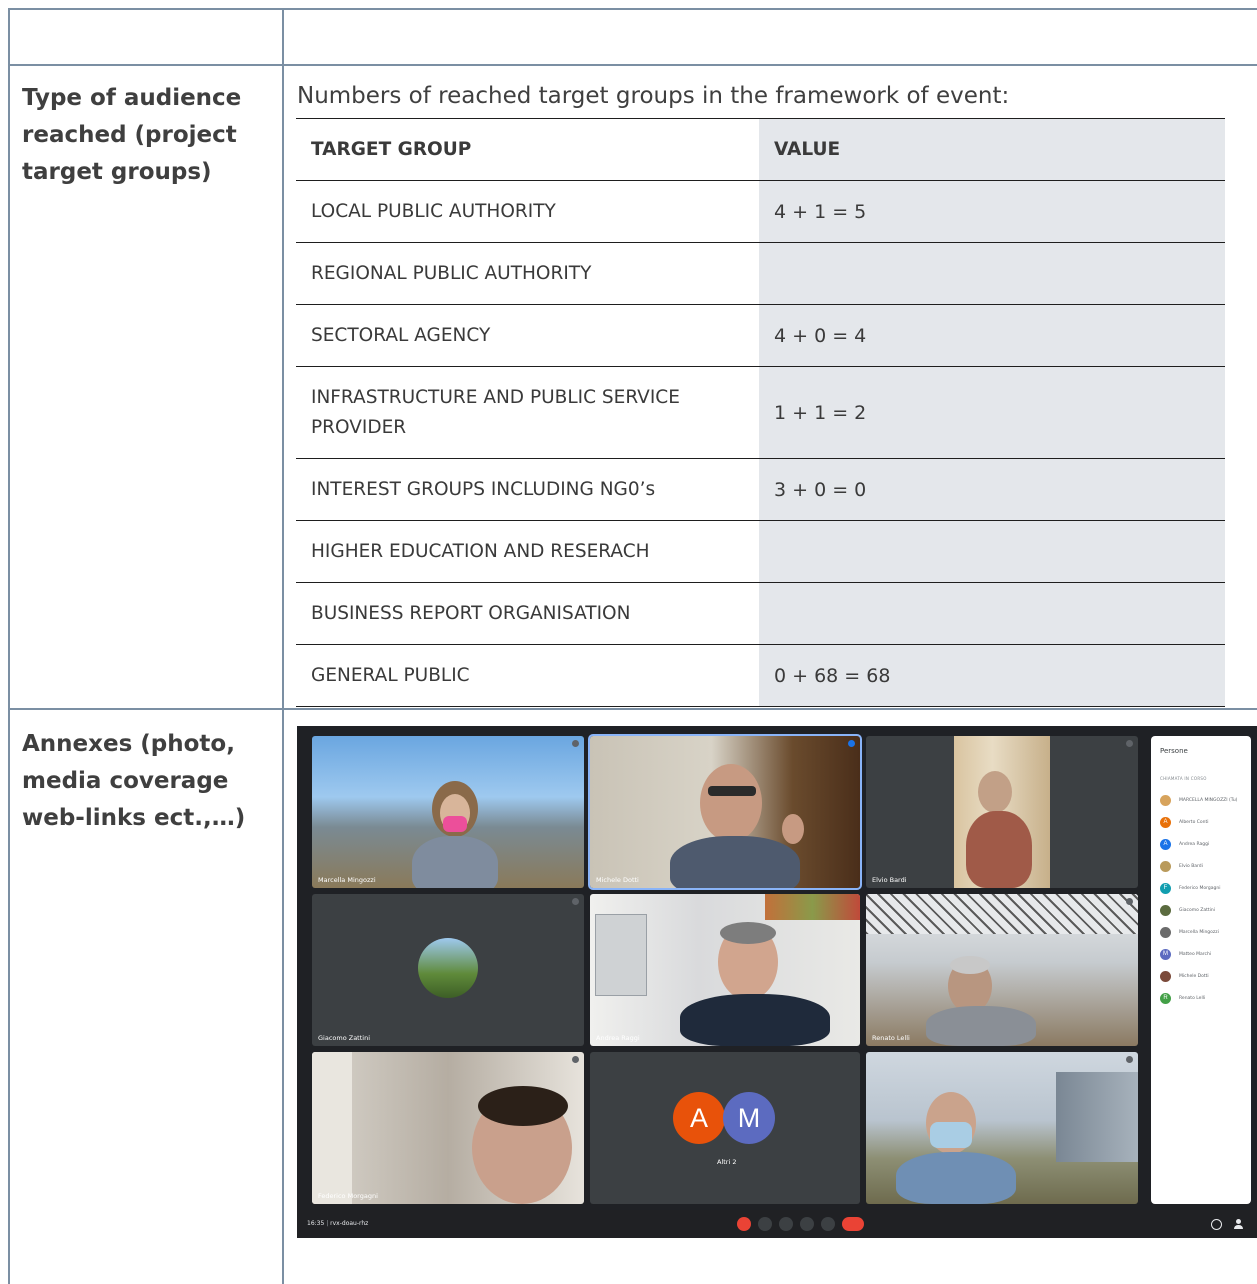  Describe the element at coordinates (9, 646) in the screenshot. I see `table-border-left` at that location.